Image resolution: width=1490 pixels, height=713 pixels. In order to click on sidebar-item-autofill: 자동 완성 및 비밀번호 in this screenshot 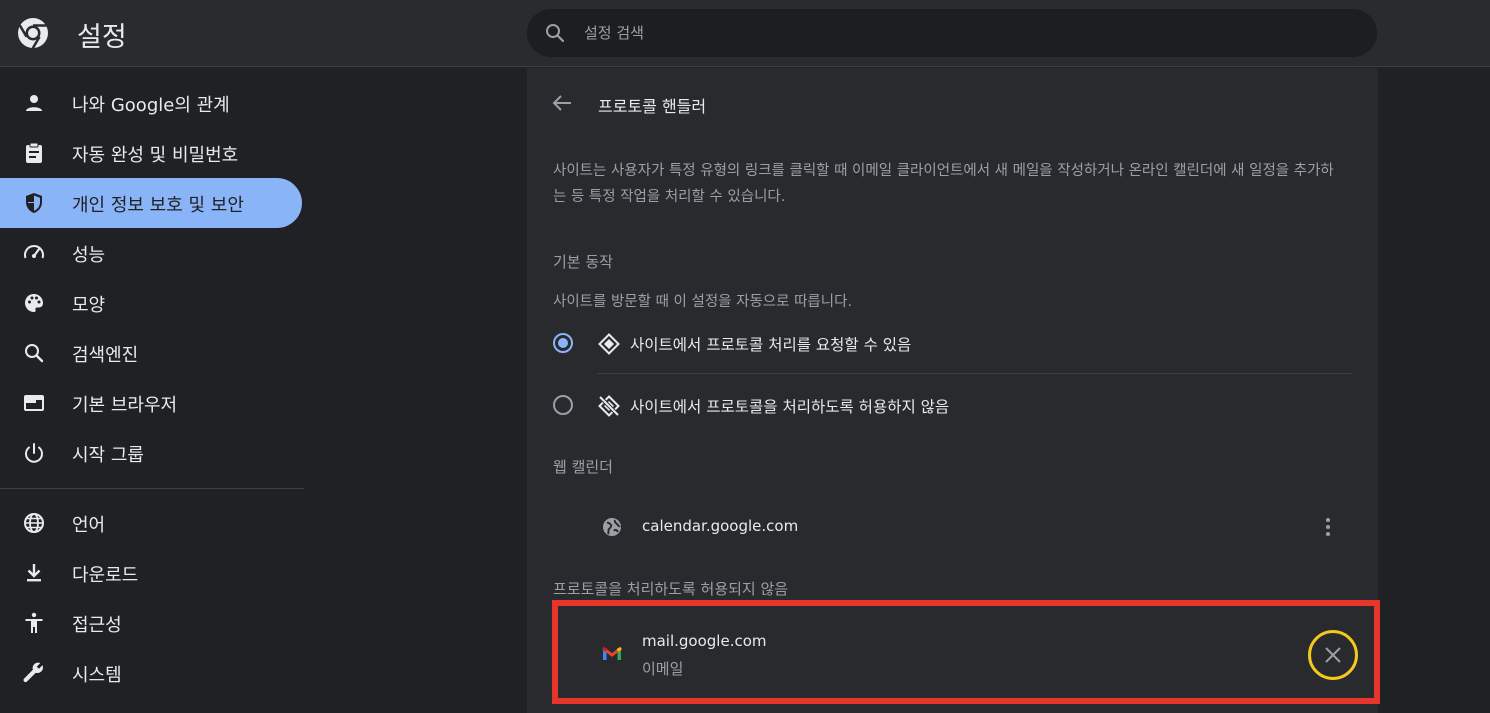, I will do `click(151, 153)`.